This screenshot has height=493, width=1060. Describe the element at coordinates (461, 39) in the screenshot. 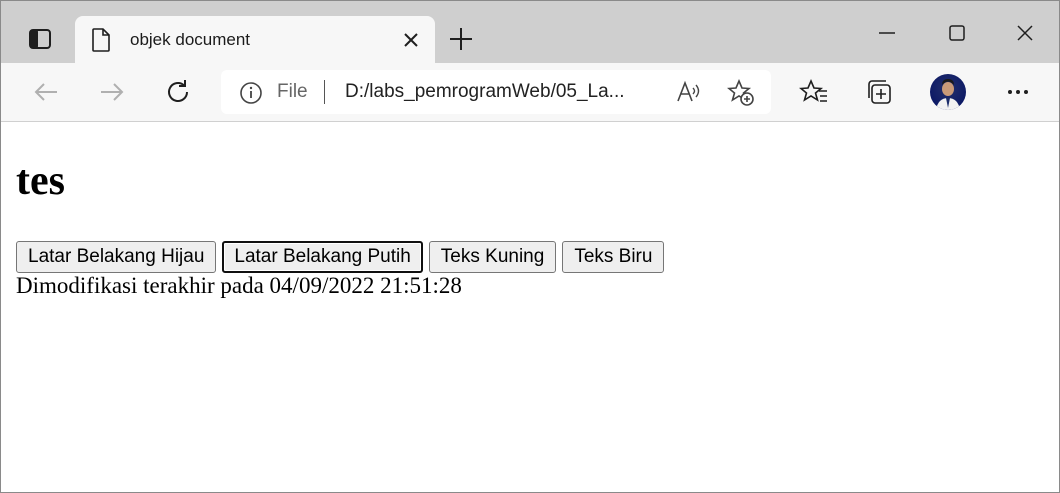

I see `plus-icon` at that location.